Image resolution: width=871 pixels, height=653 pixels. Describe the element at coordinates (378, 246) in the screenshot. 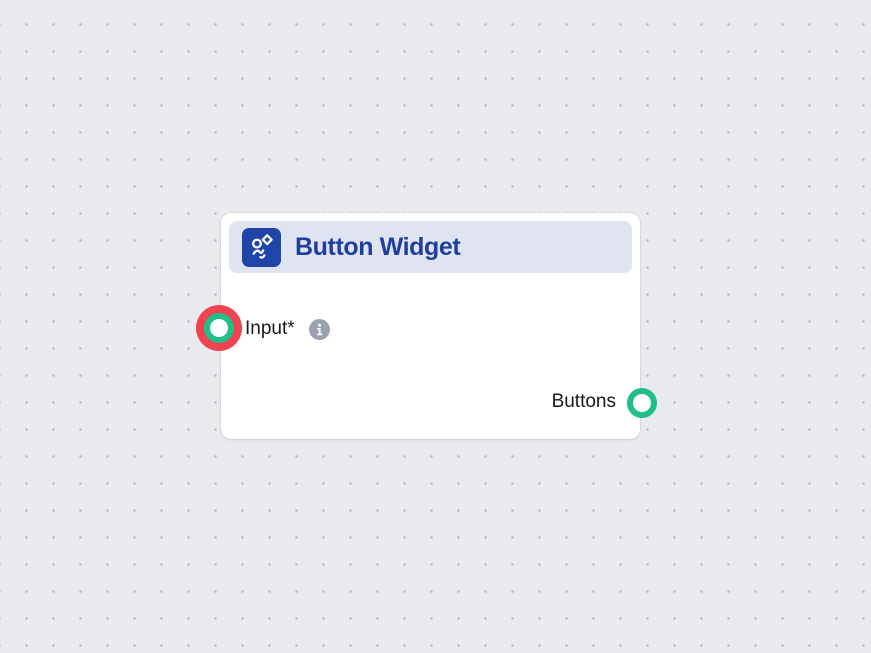

I see `node-title: Button Widget` at that location.